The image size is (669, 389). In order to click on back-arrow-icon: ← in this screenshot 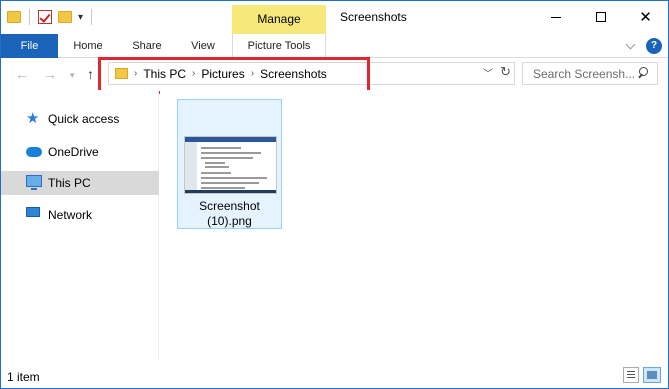, I will do `click(22, 74)`.